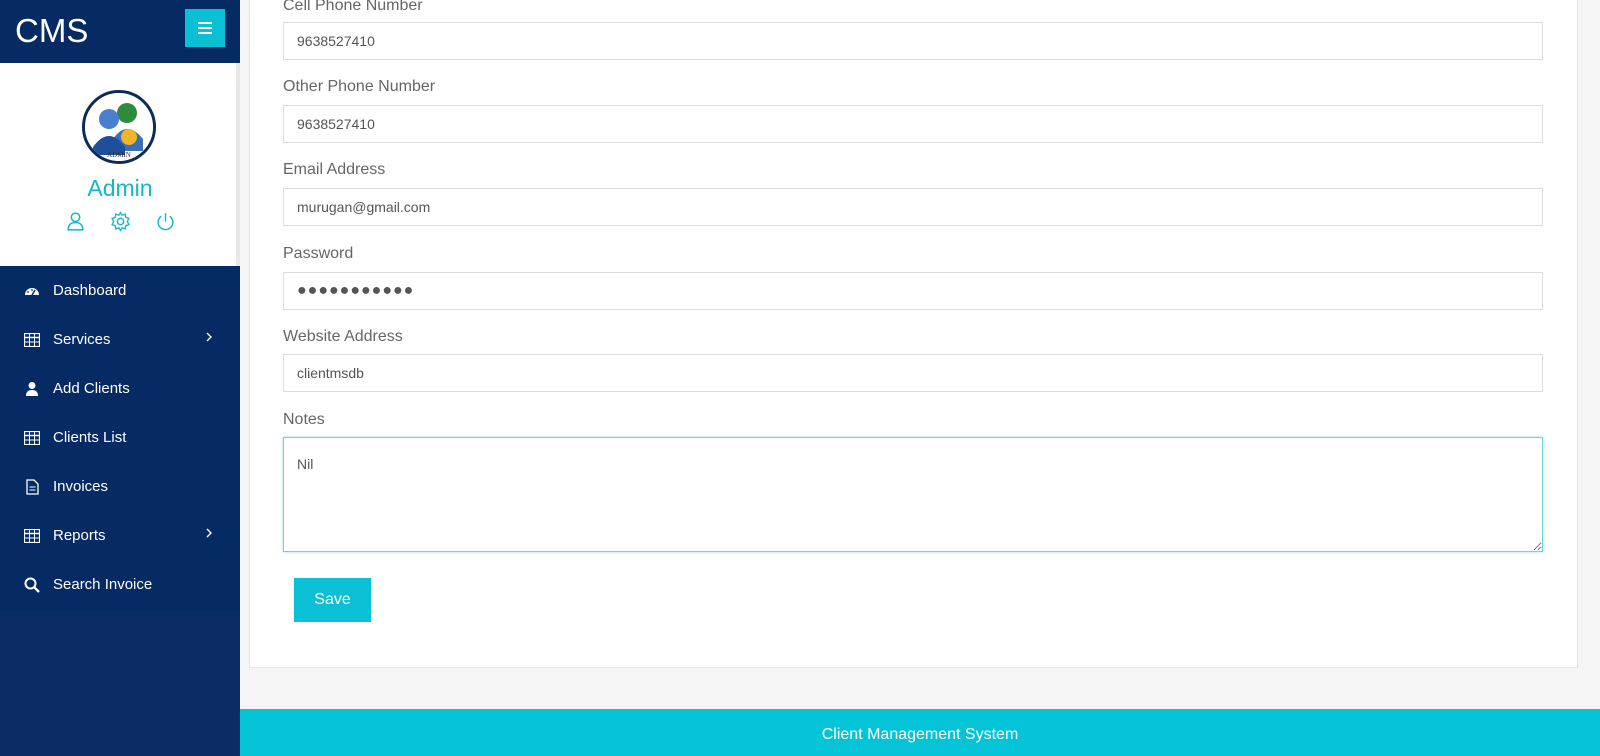 The width and height of the screenshot is (1600, 756). What do you see at coordinates (90, 437) in the screenshot?
I see `sidebar-item-label: Clients List` at bounding box center [90, 437].